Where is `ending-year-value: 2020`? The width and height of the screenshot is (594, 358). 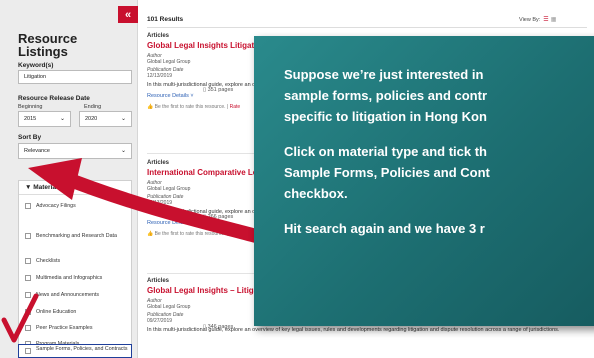
ending-year-value: 2020 is located at coordinates (91, 119).